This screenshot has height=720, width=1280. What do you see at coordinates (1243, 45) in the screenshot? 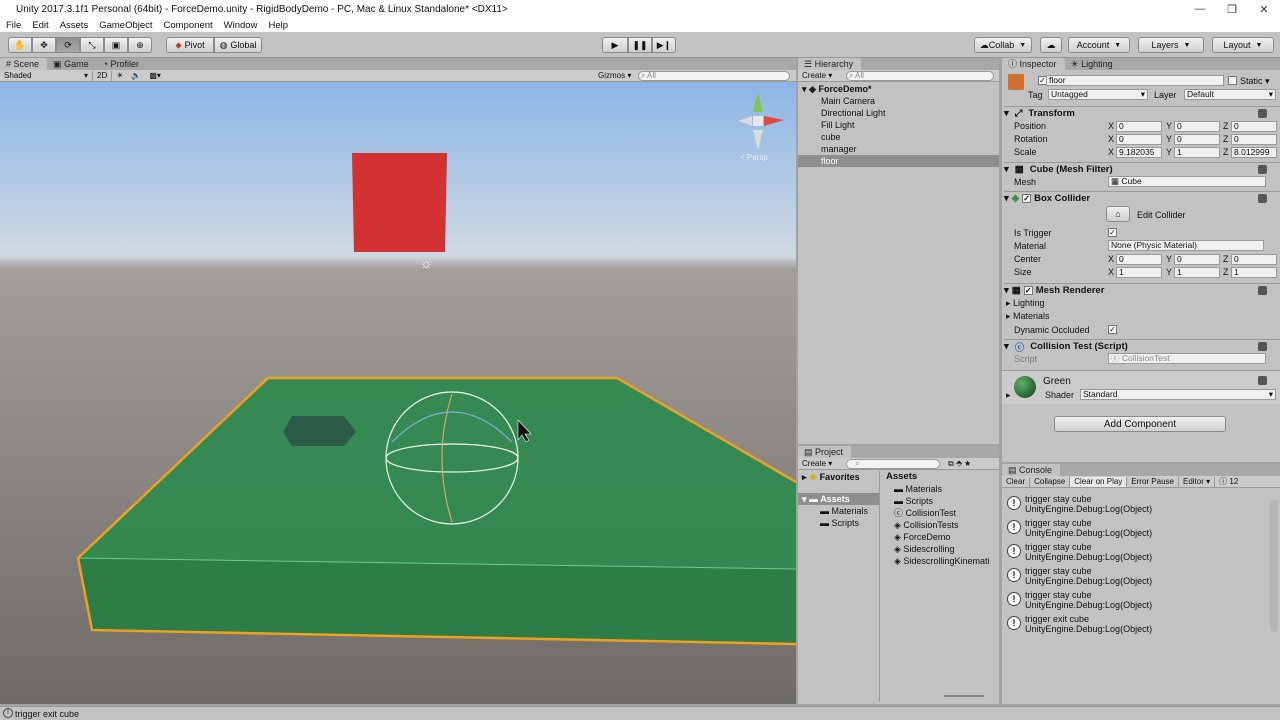
I see `layout-dropdown: Layout ▼` at bounding box center [1243, 45].